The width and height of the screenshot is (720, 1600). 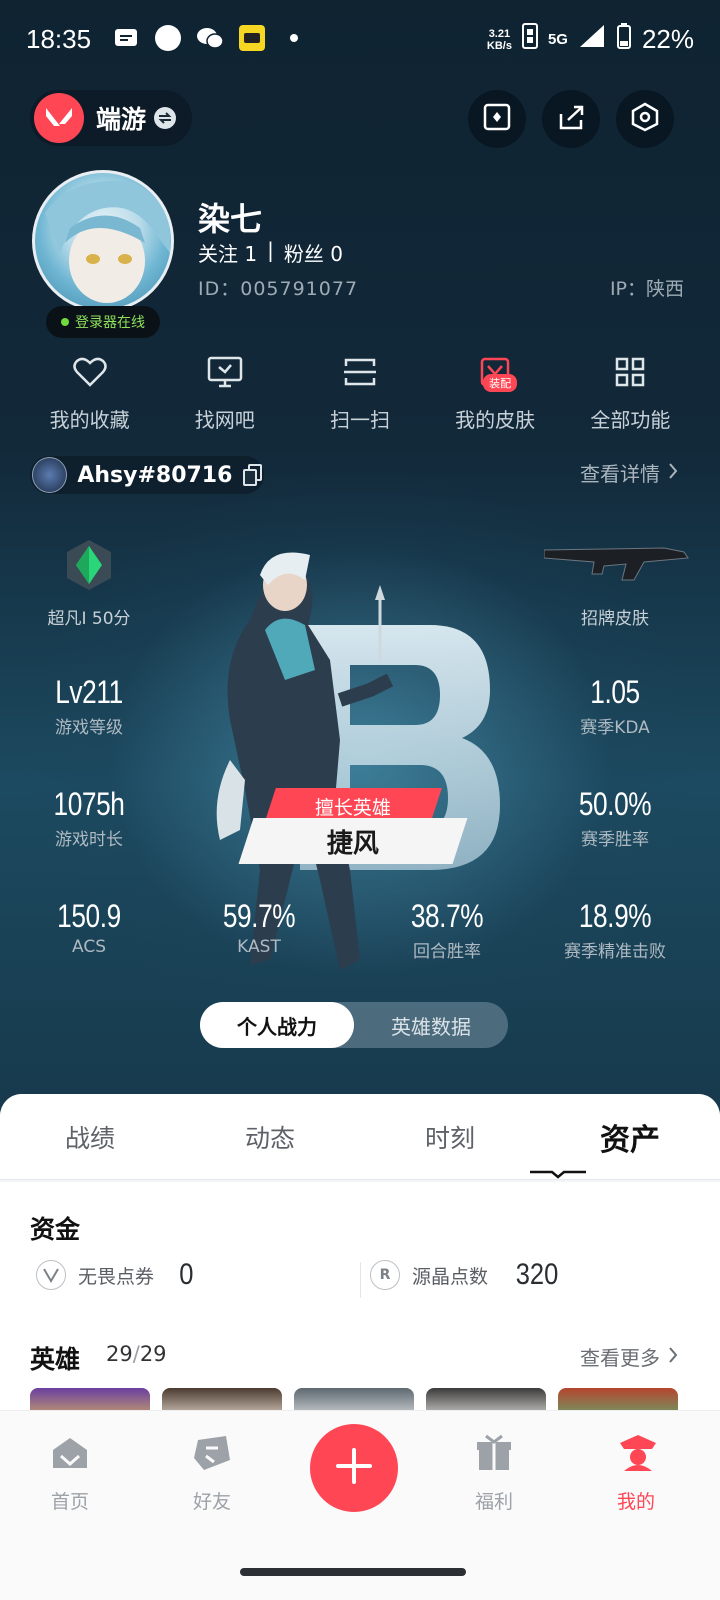 I want to click on quick-menu: 我的收藏 找网吧 扫一扫 装配 我的皮肤 全部功能, so click(x=360, y=392).